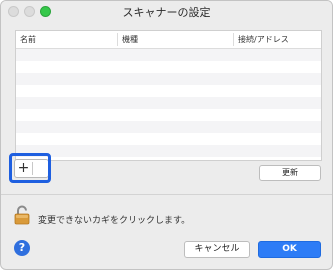  I want to click on column-header-connection: 接続/アドレス, so click(263, 39).